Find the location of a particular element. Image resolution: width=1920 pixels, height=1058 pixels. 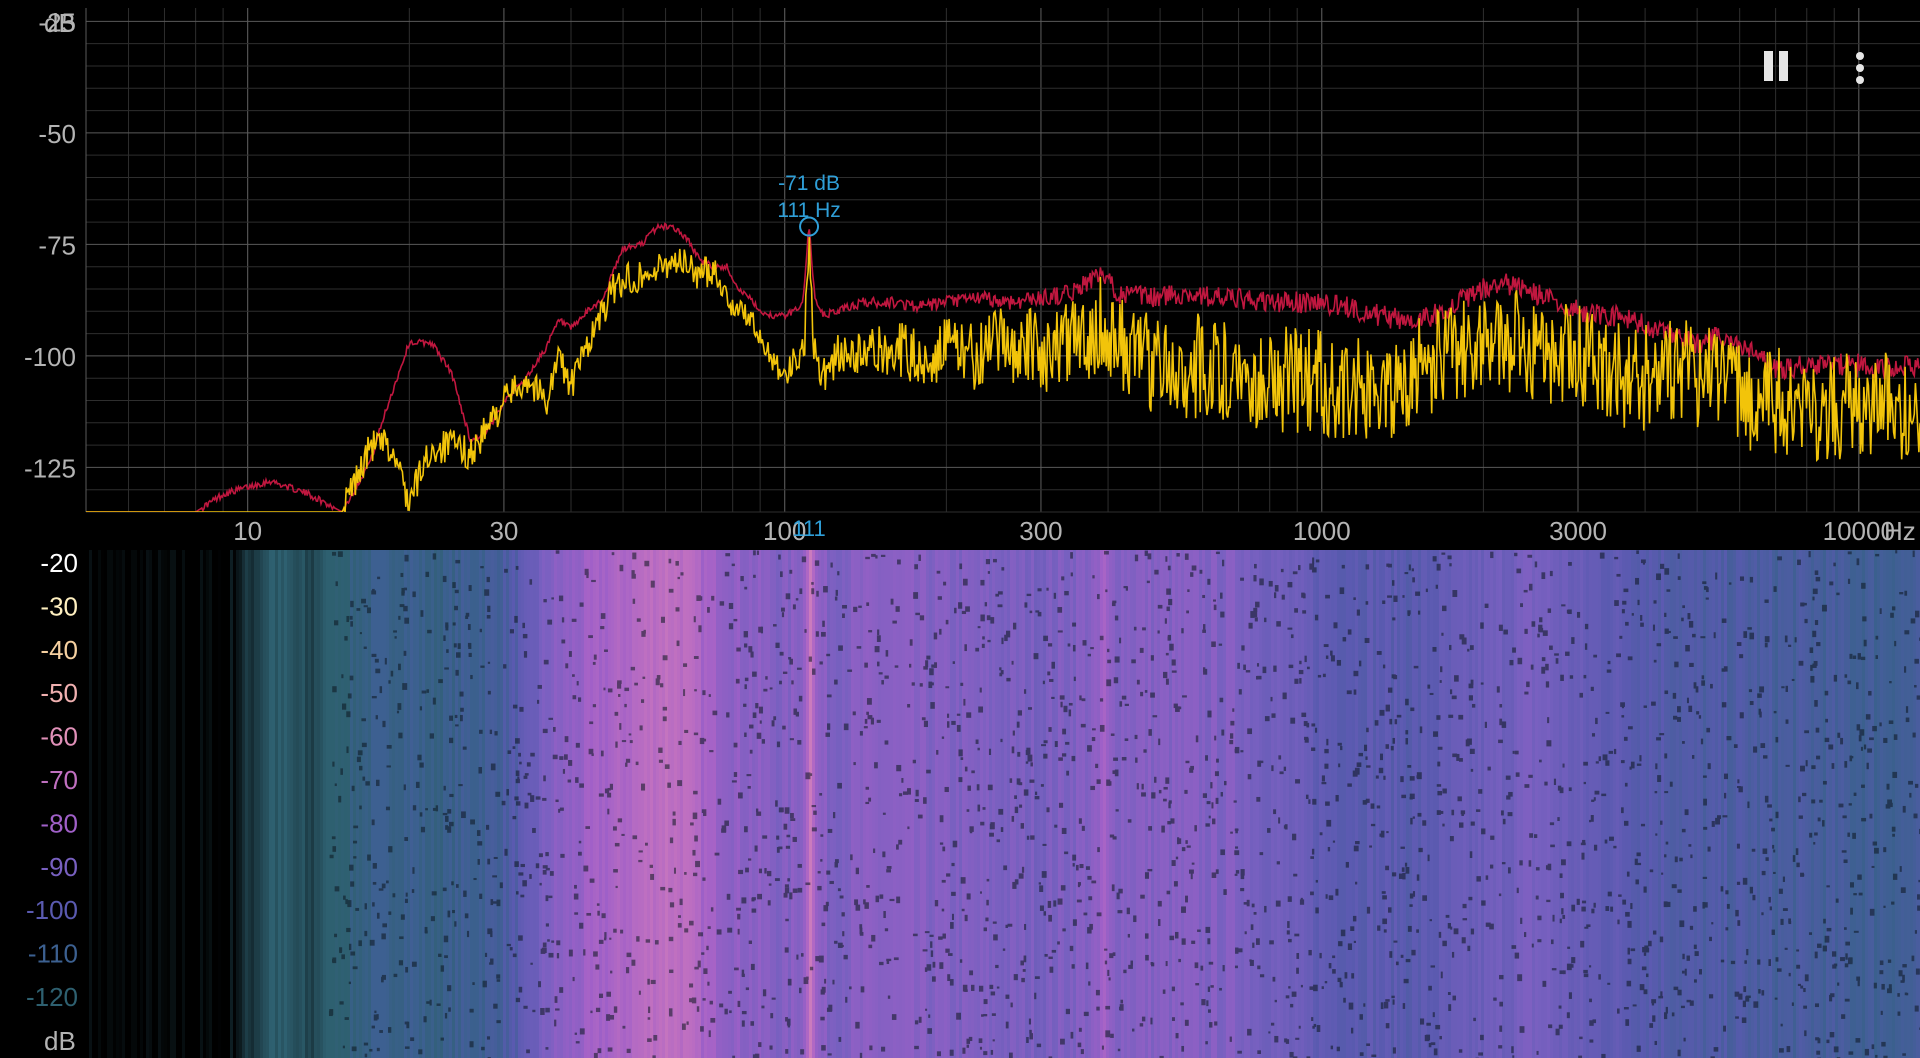

pause-icon is located at coordinates (1776, 68).